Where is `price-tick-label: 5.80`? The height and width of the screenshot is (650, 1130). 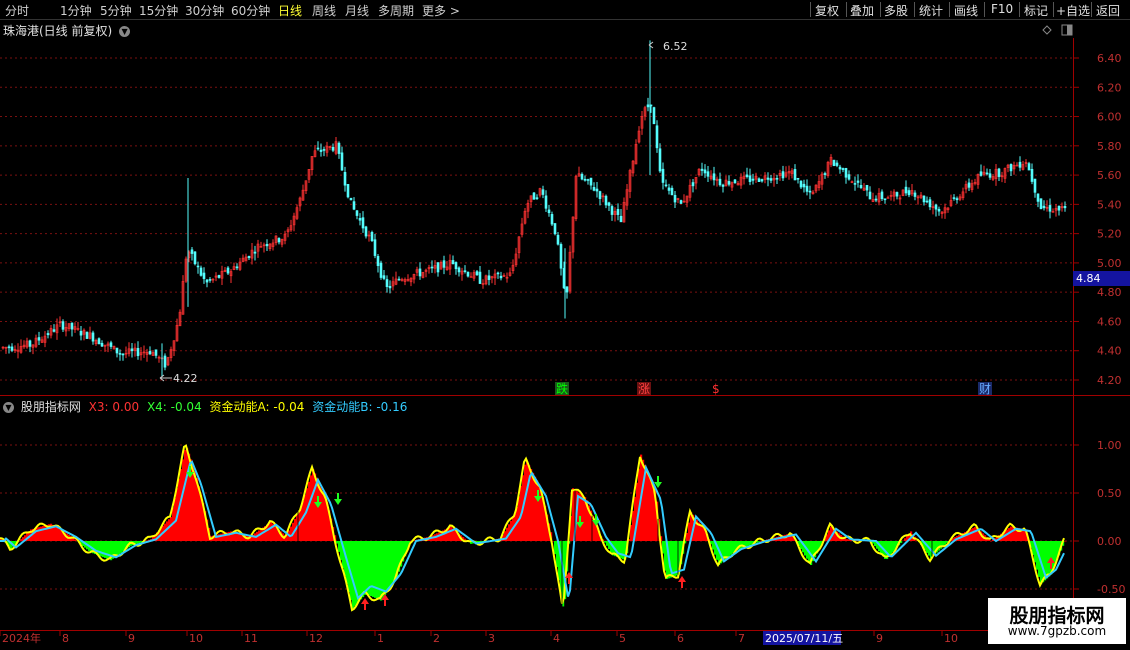
price-tick-label: 5.80 is located at coordinates (1109, 146).